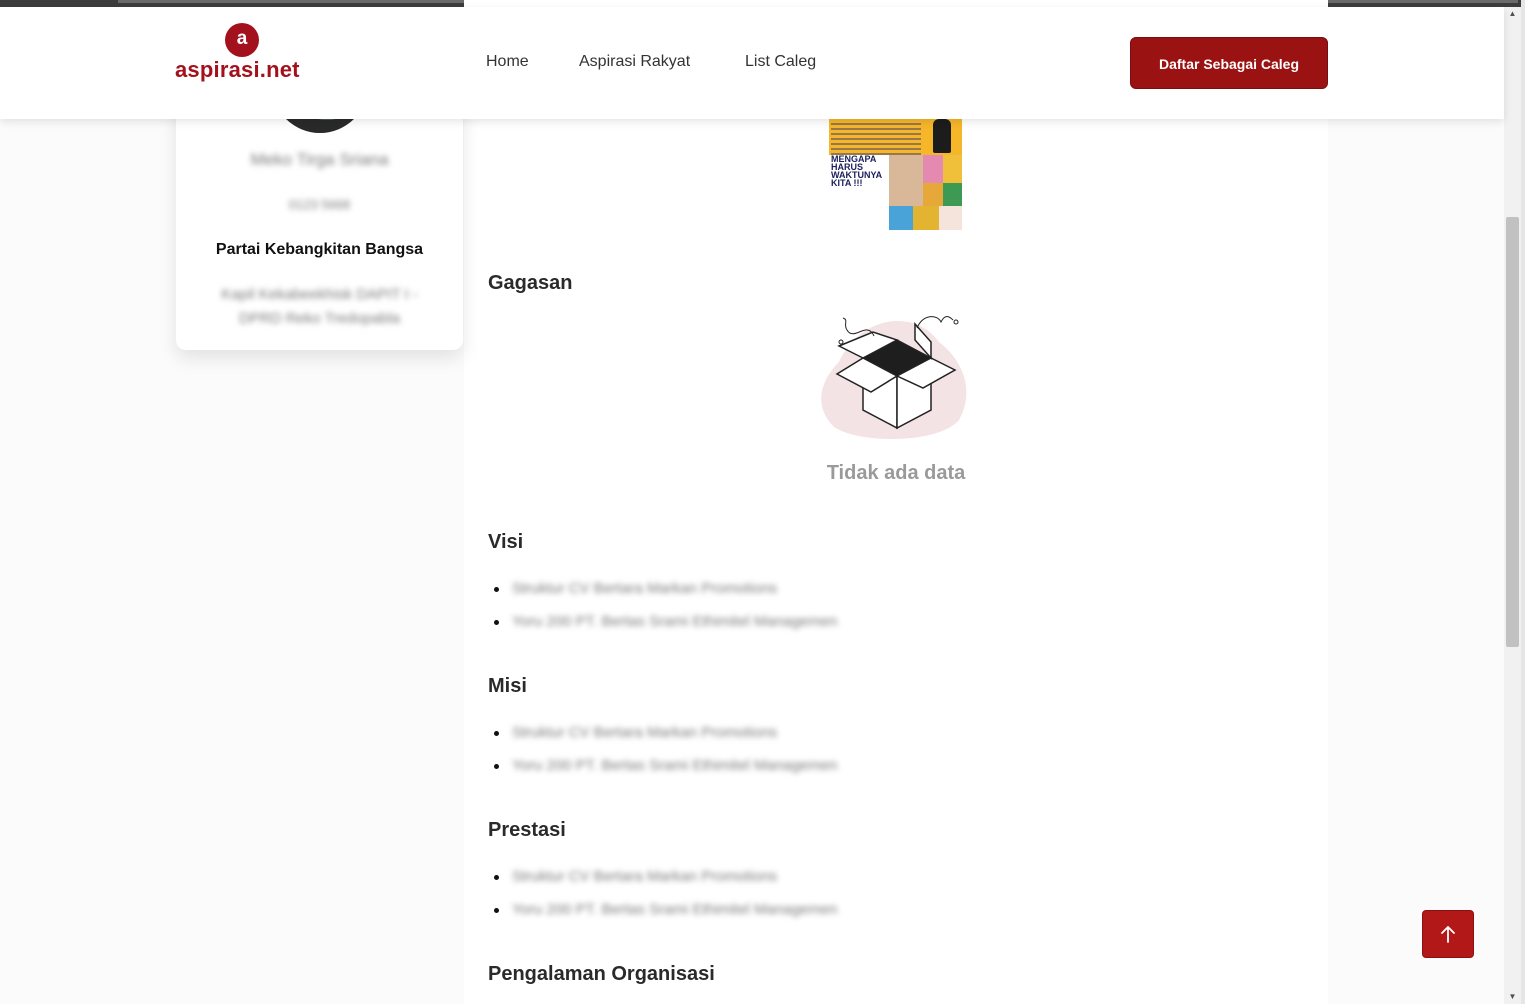 This screenshot has height=1004, width=1525. What do you see at coordinates (896, 473) in the screenshot?
I see `empty-state-text: Tidak ada data` at bounding box center [896, 473].